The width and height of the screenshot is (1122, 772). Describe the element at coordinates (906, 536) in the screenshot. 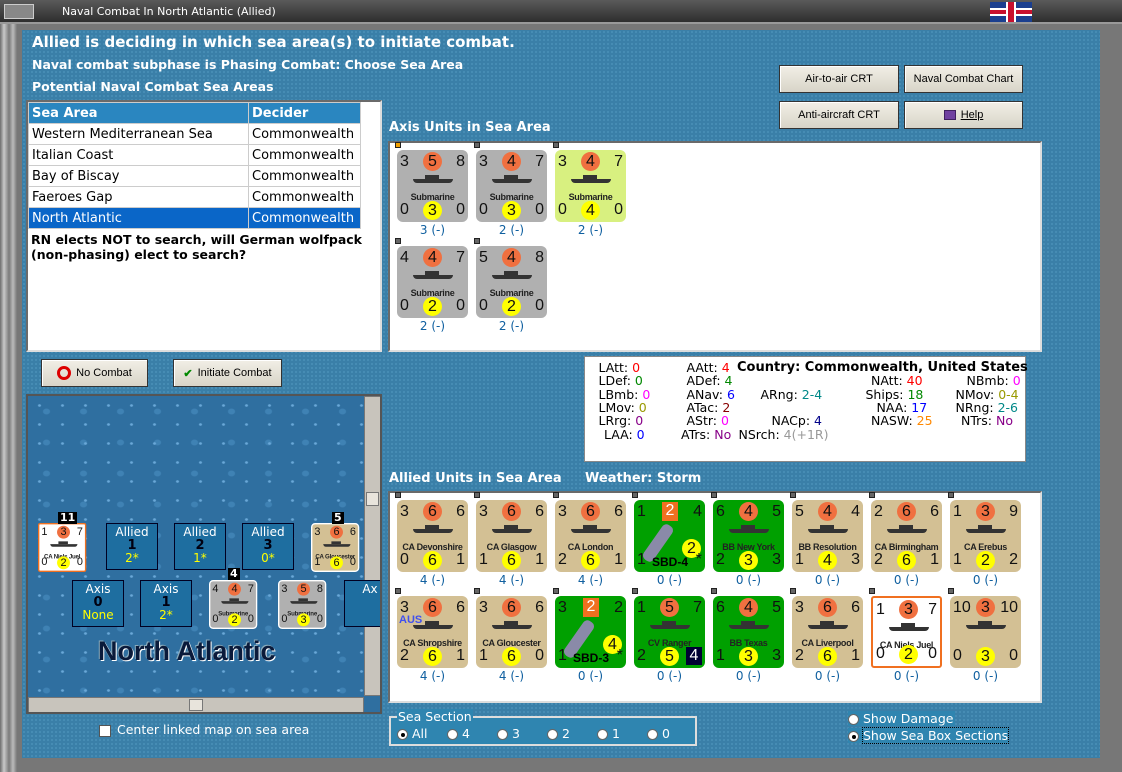

I see `unit-counter: 2 6 6 2 CA Birmingham 6 1` at that location.